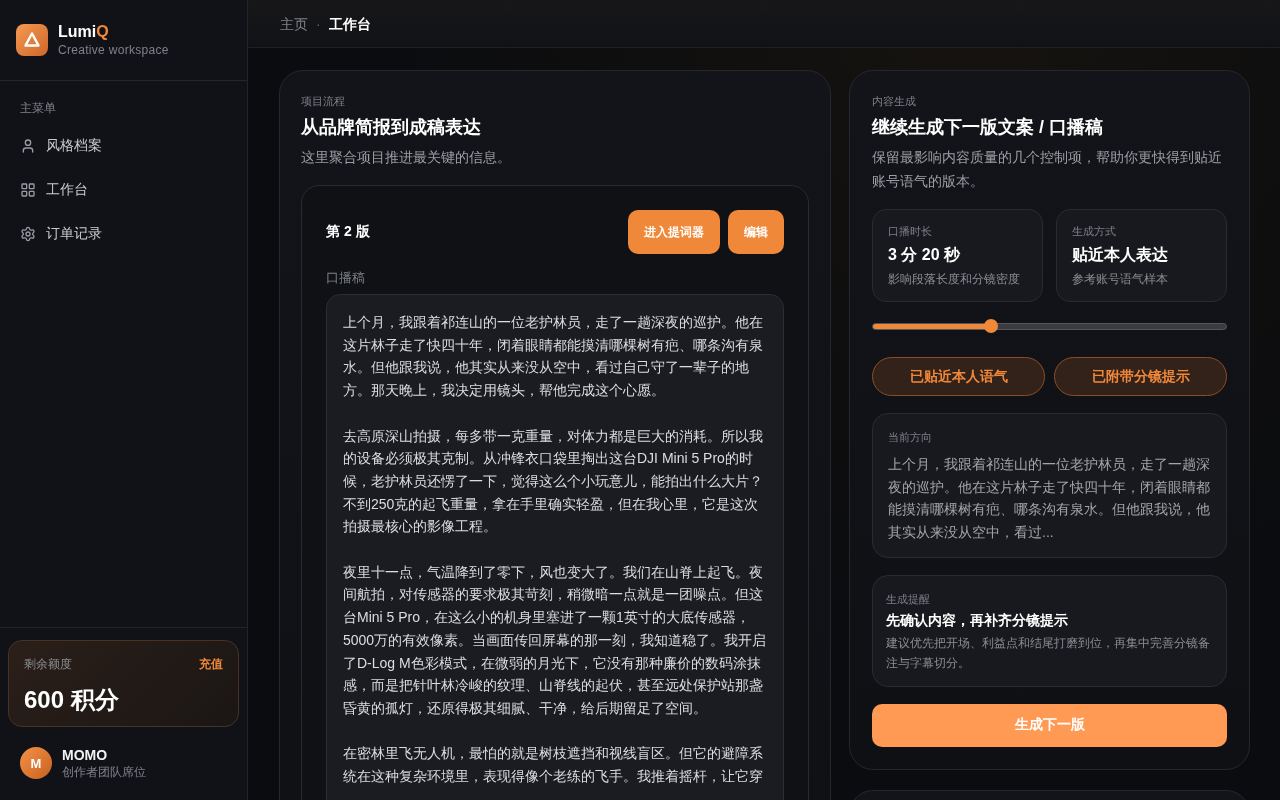  I want to click on script-paragraph: 夜里十一点，气温降到了零下，风也变大了。我们在山脊上起飞。夜间航拍，对传感器的要求极其苛刻，稍微暗一点就是一团噪点。但这台Mini 5 Pro，在这么小的机身里塞进了一颗1英寸的大底传感器，5000万的有效像素。当画面传回屏幕的那一刻，我知道稳了。我开启了D-Log M色彩模式，在微弱的月光下，它没有那种廉价的数码涂抹感，而是把针叶林冷峻的纹理、山脊线的起伏，甚至远处保护站那盏昏黄的孤灯，还原得极其细腻、干净，给后期留足了空间。, so click(555, 640).